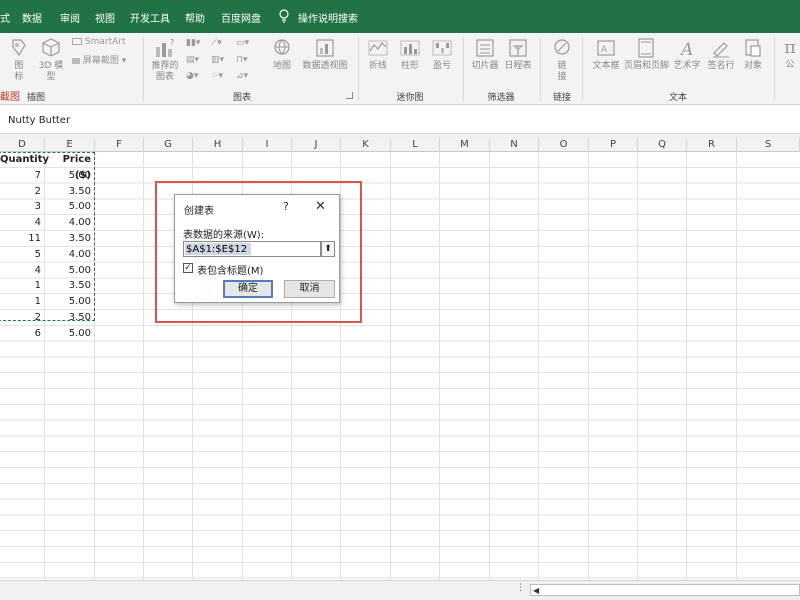 The image size is (800, 600). What do you see at coordinates (39, 120) in the screenshot?
I see `formula-value: Nutty Butter` at bounding box center [39, 120].